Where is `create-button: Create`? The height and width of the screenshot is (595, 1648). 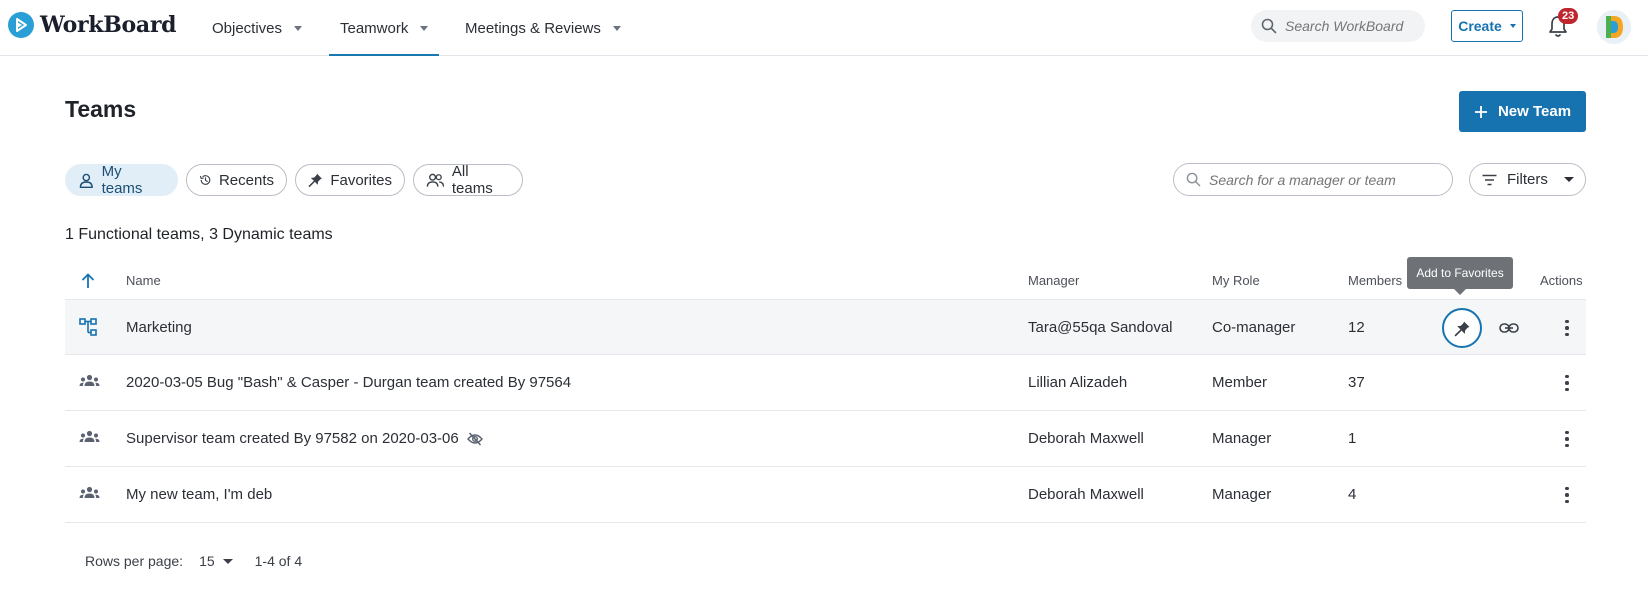 create-button: Create is located at coordinates (1487, 26).